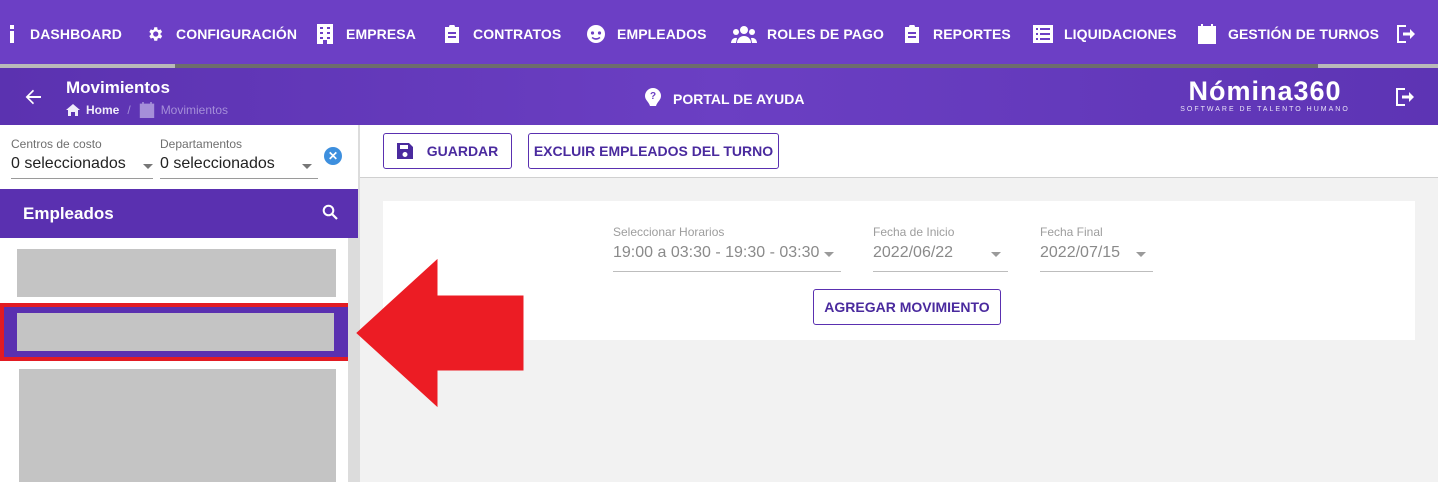  I want to click on arrow-left-icon, so click(33, 97).